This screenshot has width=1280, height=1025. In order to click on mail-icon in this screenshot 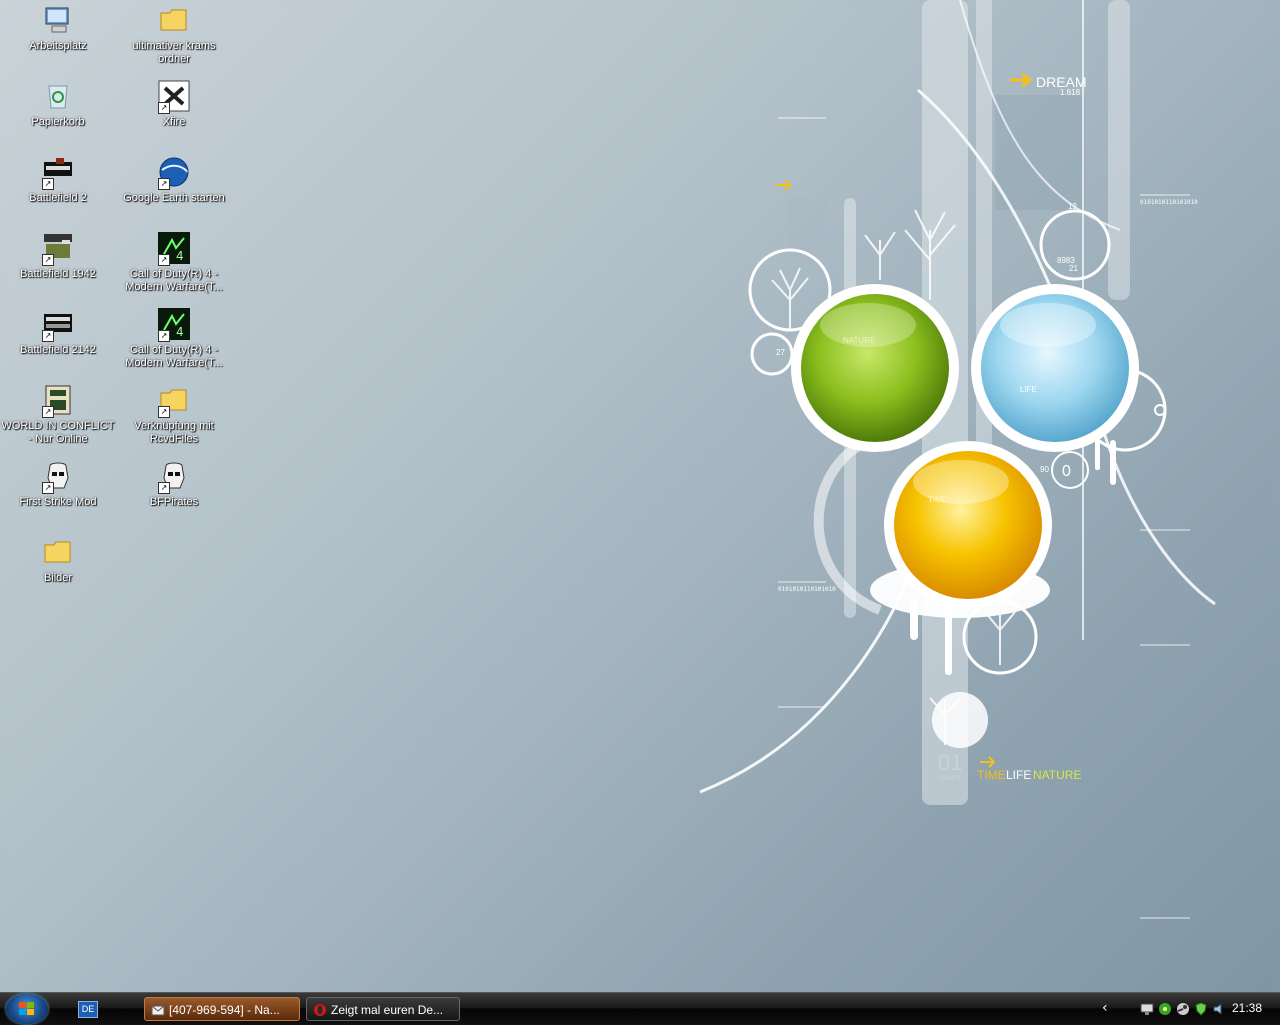, I will do `click(158, 1010)`.